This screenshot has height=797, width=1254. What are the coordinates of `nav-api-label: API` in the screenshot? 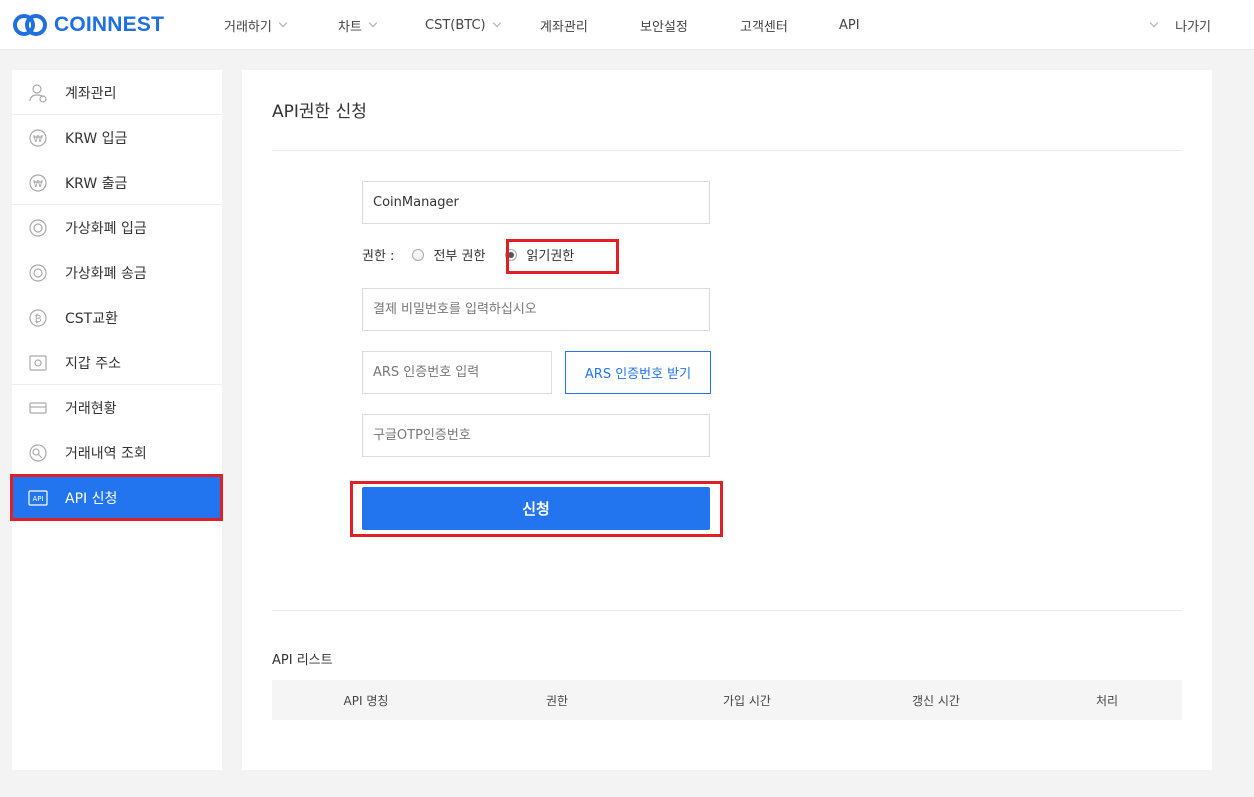 It's located at (849, 25).